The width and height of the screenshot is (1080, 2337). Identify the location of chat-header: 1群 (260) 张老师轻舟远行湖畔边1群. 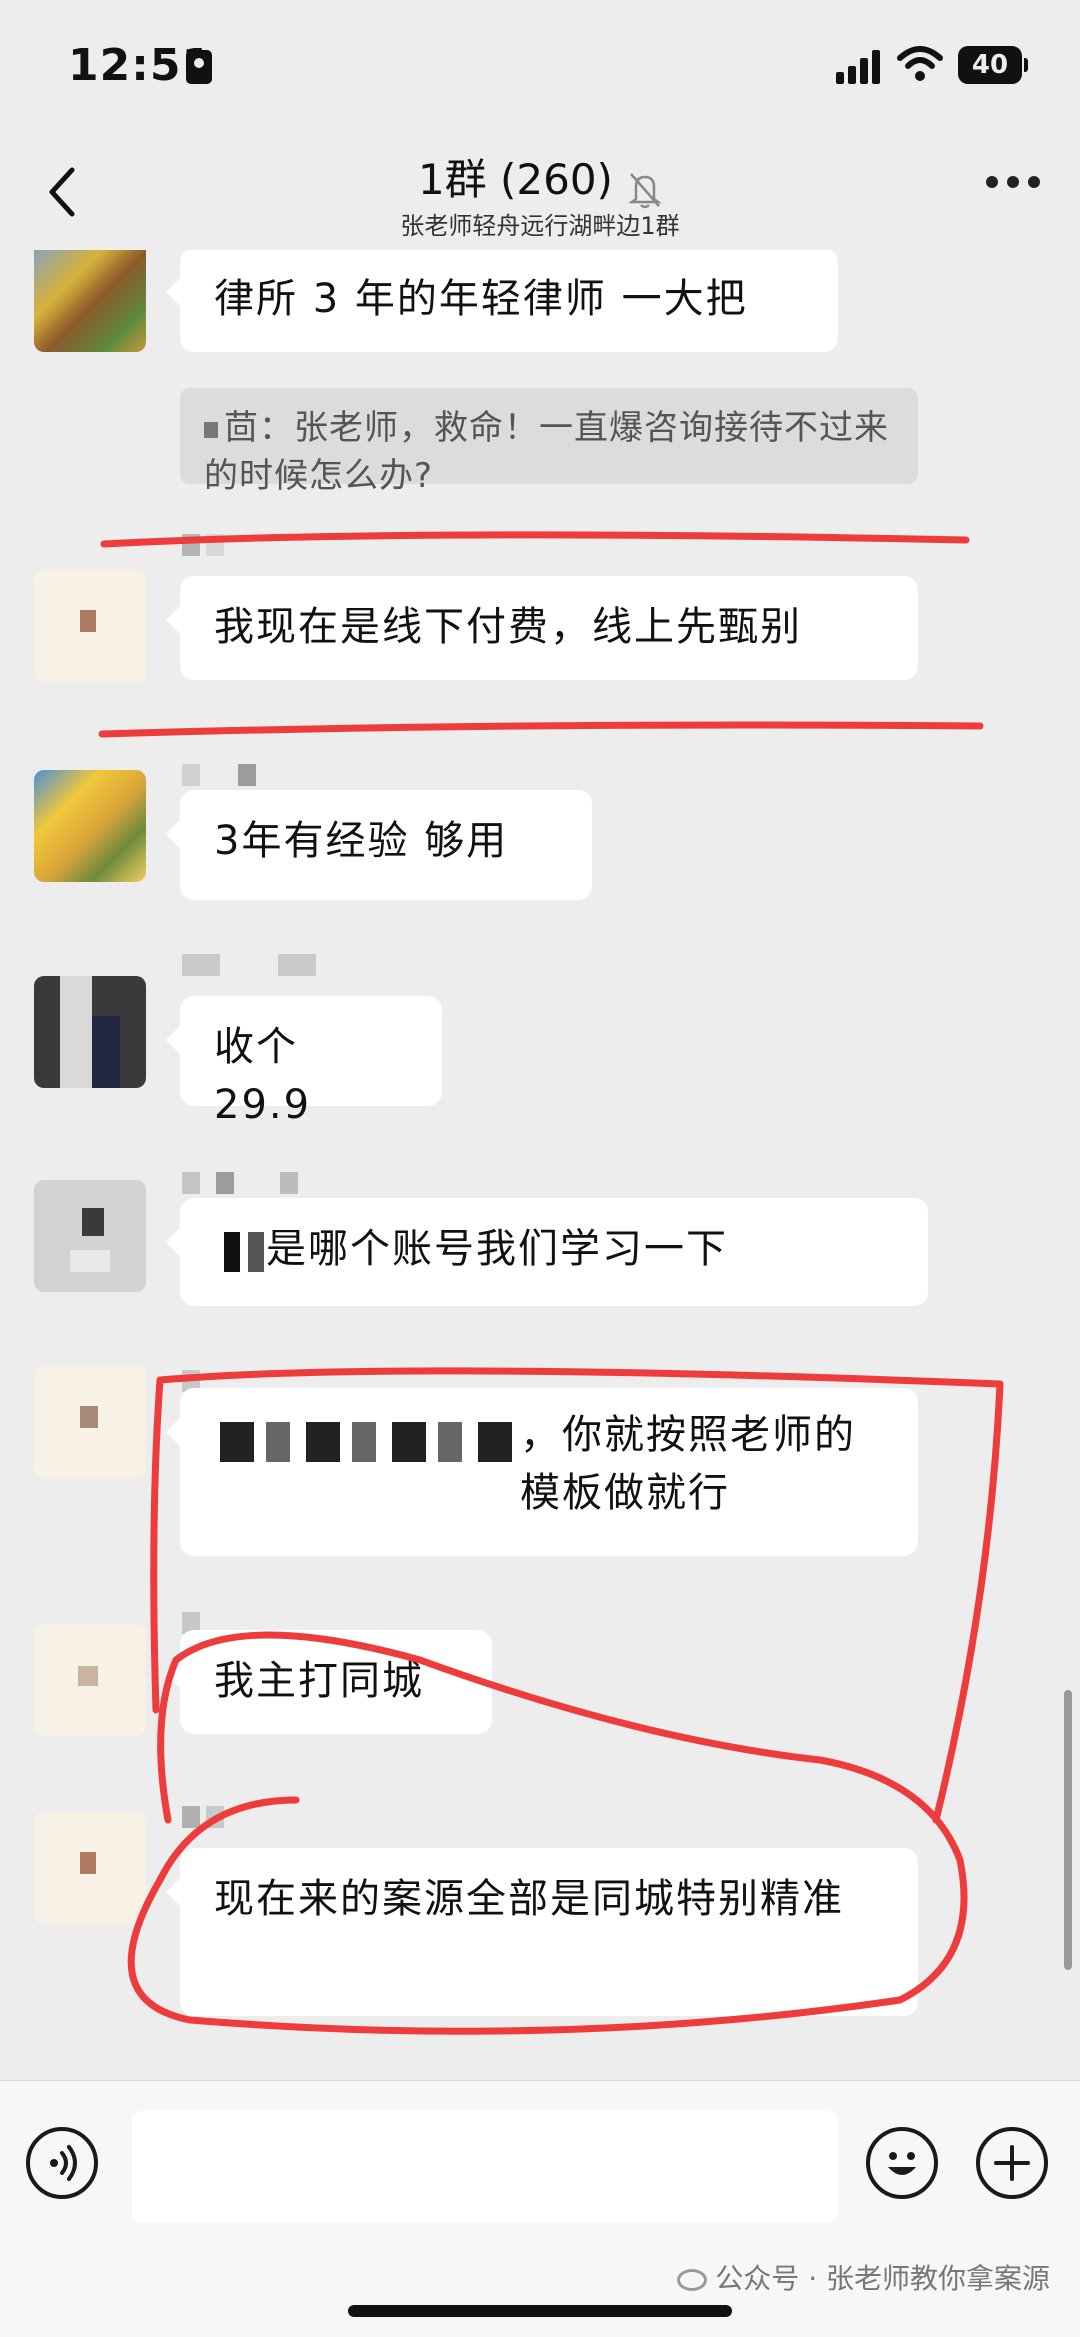
(540, 195).